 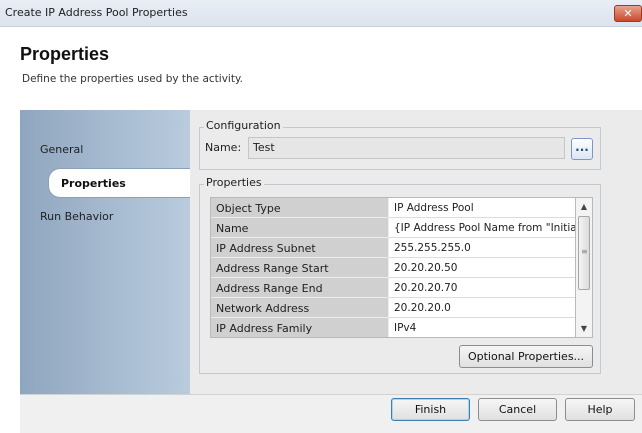 What do you see at coordinates (517, 409) in the screenshot?
I see `cancel-button: Cancel` at bounding box center [517, 409].